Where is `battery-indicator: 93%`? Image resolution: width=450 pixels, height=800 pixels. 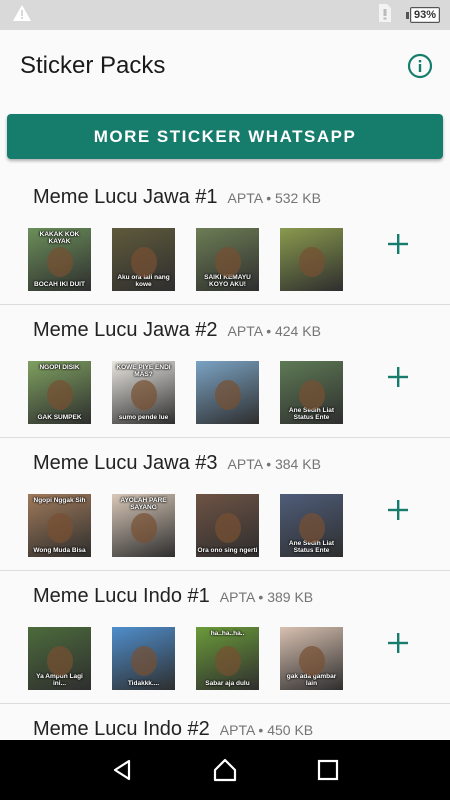 battery-indicator: 93% is located at coordinates (423, 15).